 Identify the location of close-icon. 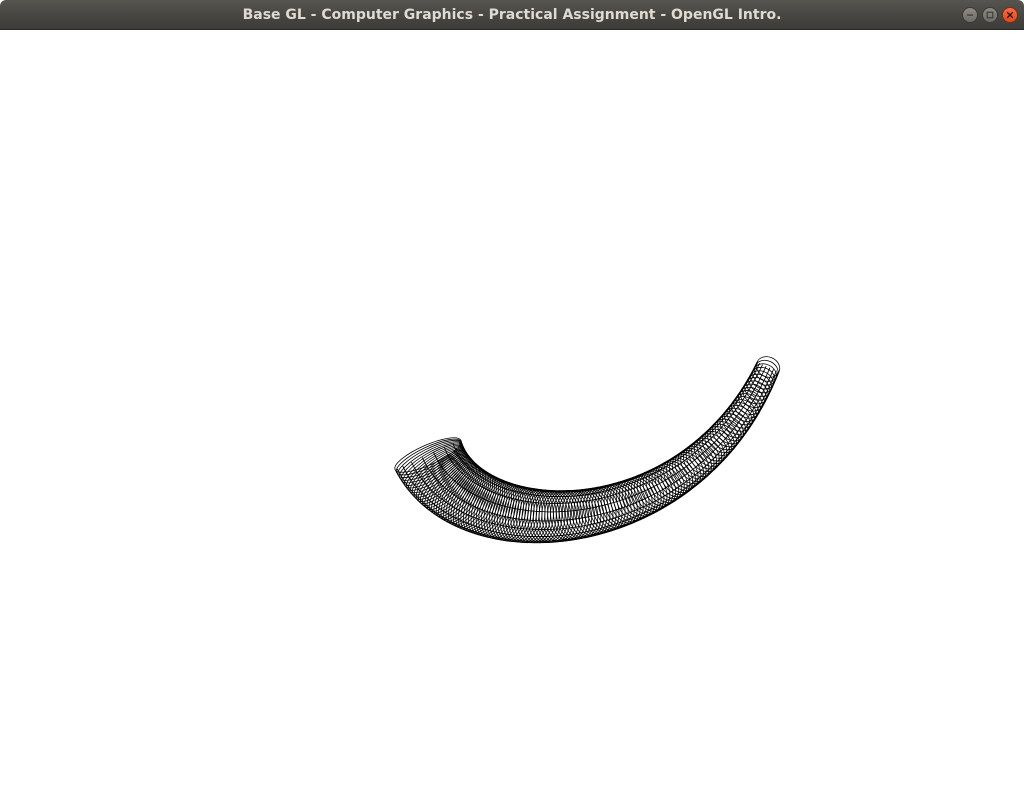
(1010, 15).